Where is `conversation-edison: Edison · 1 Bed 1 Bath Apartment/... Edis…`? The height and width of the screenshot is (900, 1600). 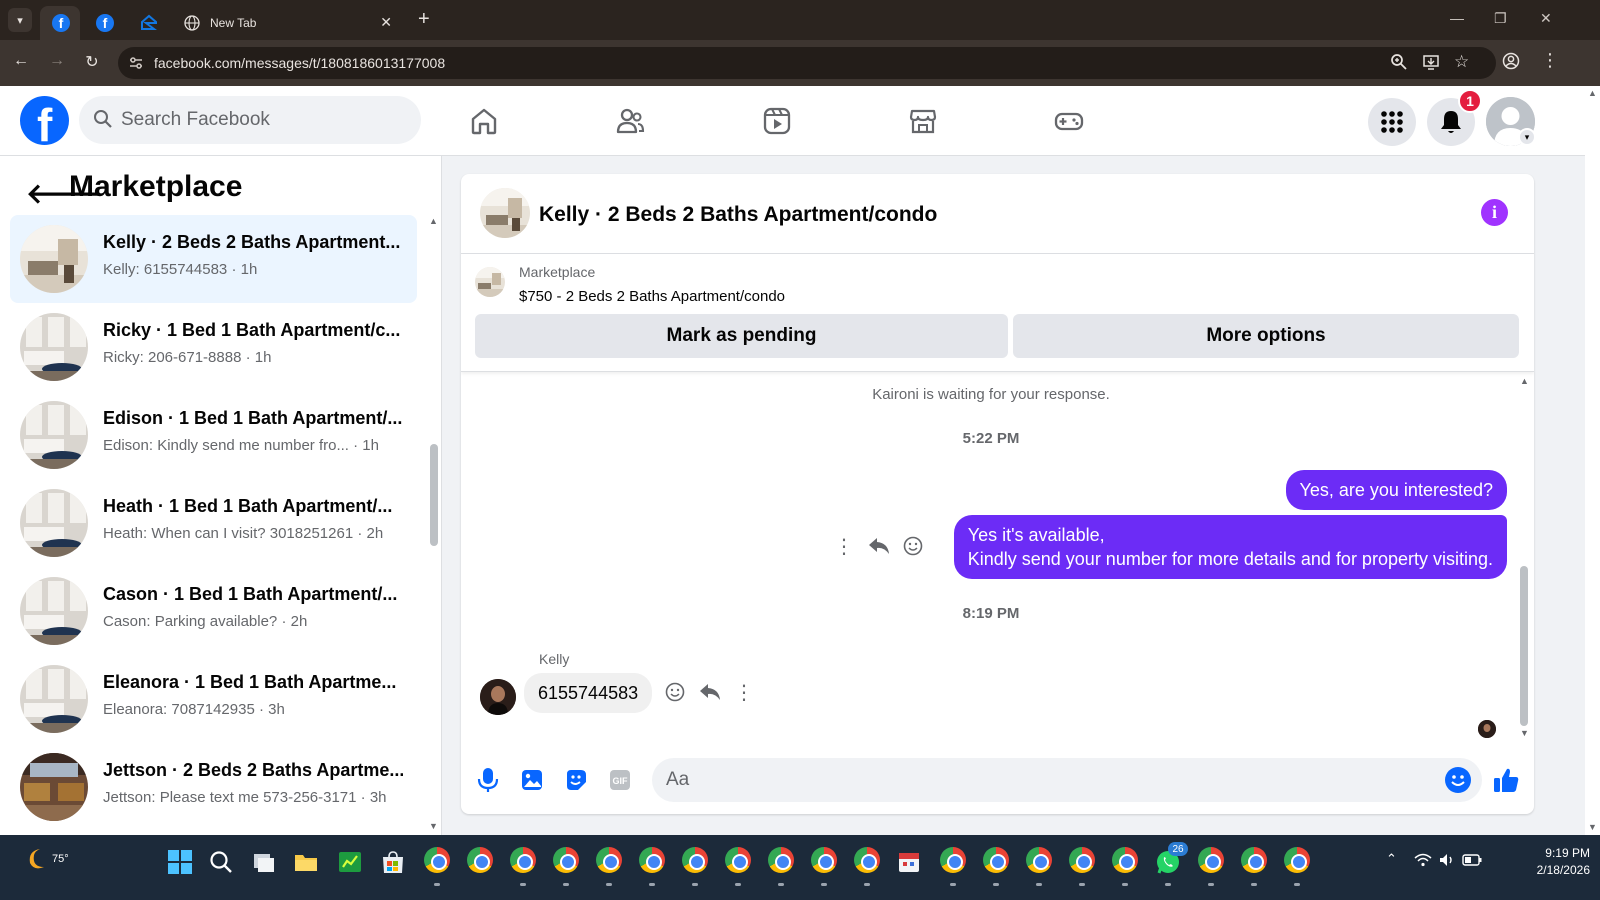 conversation-edison: Edison · 1 Bed 1 Bath Apartment/... Edis… is located at coordinates (213, 435).